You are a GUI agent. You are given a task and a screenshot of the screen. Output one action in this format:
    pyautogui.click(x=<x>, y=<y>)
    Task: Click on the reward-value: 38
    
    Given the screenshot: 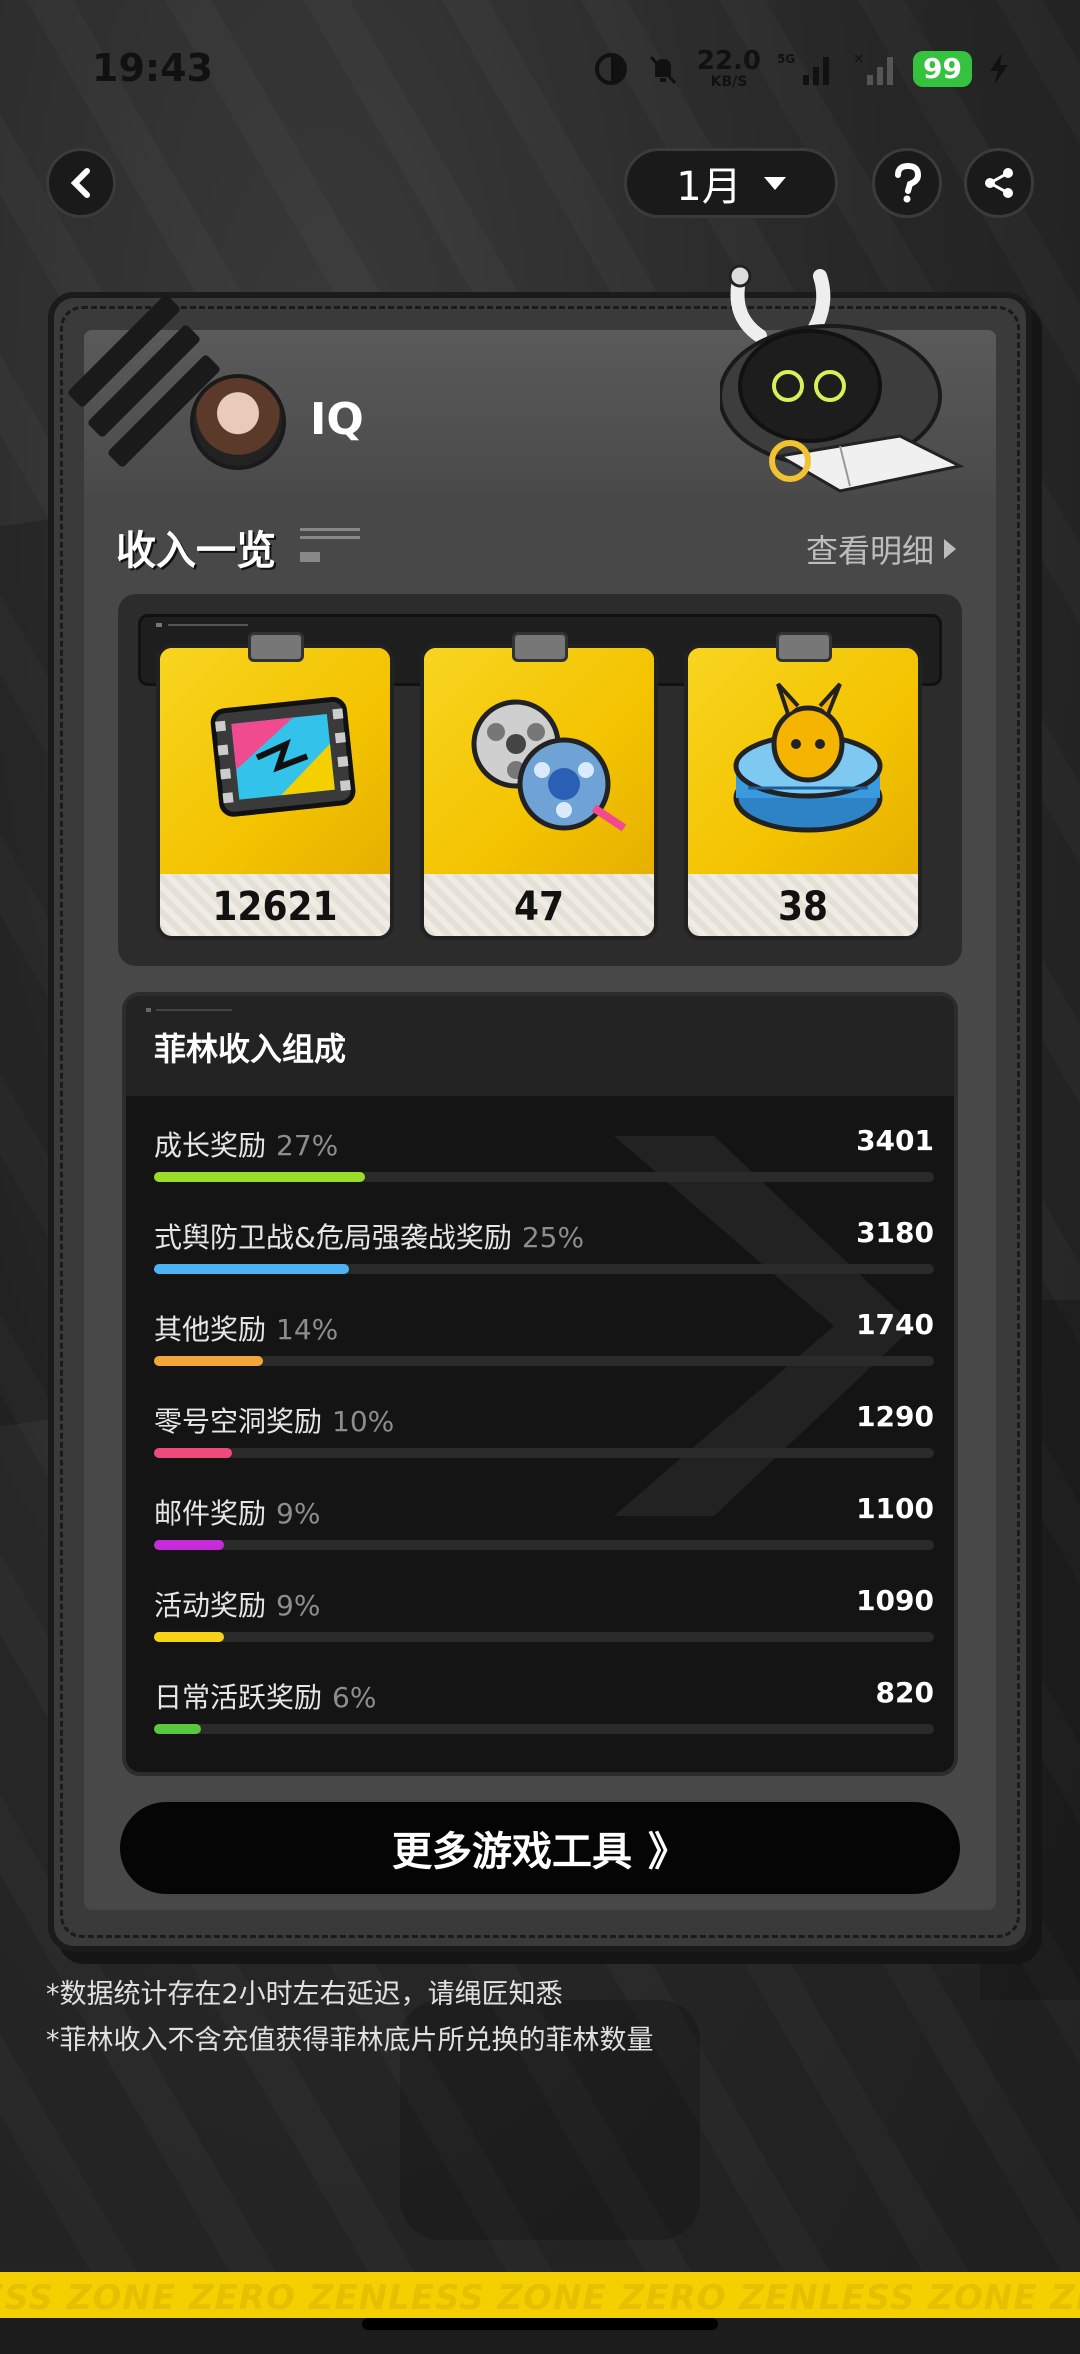 What is the action you would take?
    pyautogui.click(x=803, y=905)
    